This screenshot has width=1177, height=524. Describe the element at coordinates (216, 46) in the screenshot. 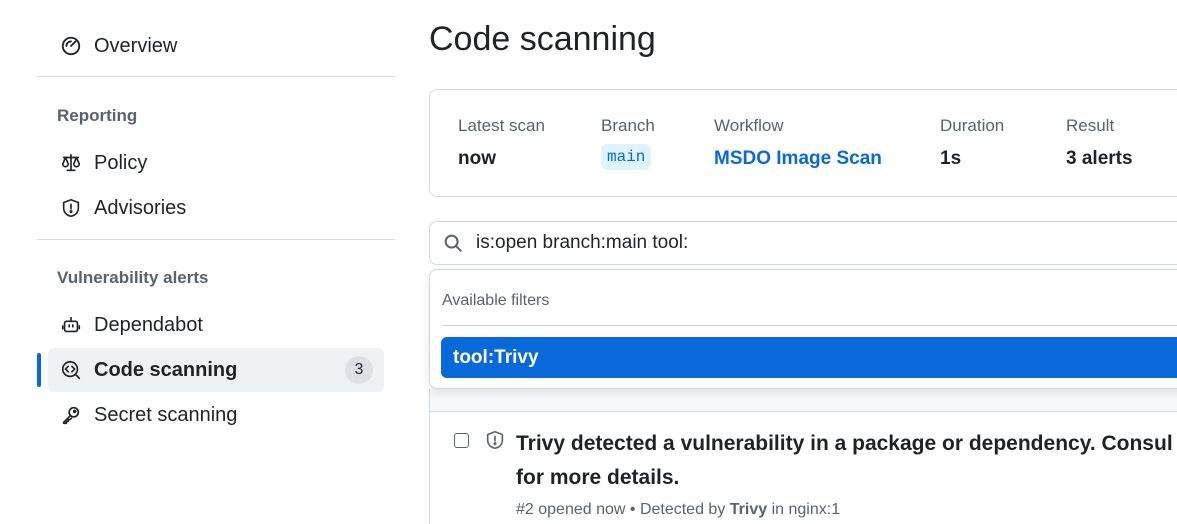

I see `sidebar-item-overview: Overview` at that location.